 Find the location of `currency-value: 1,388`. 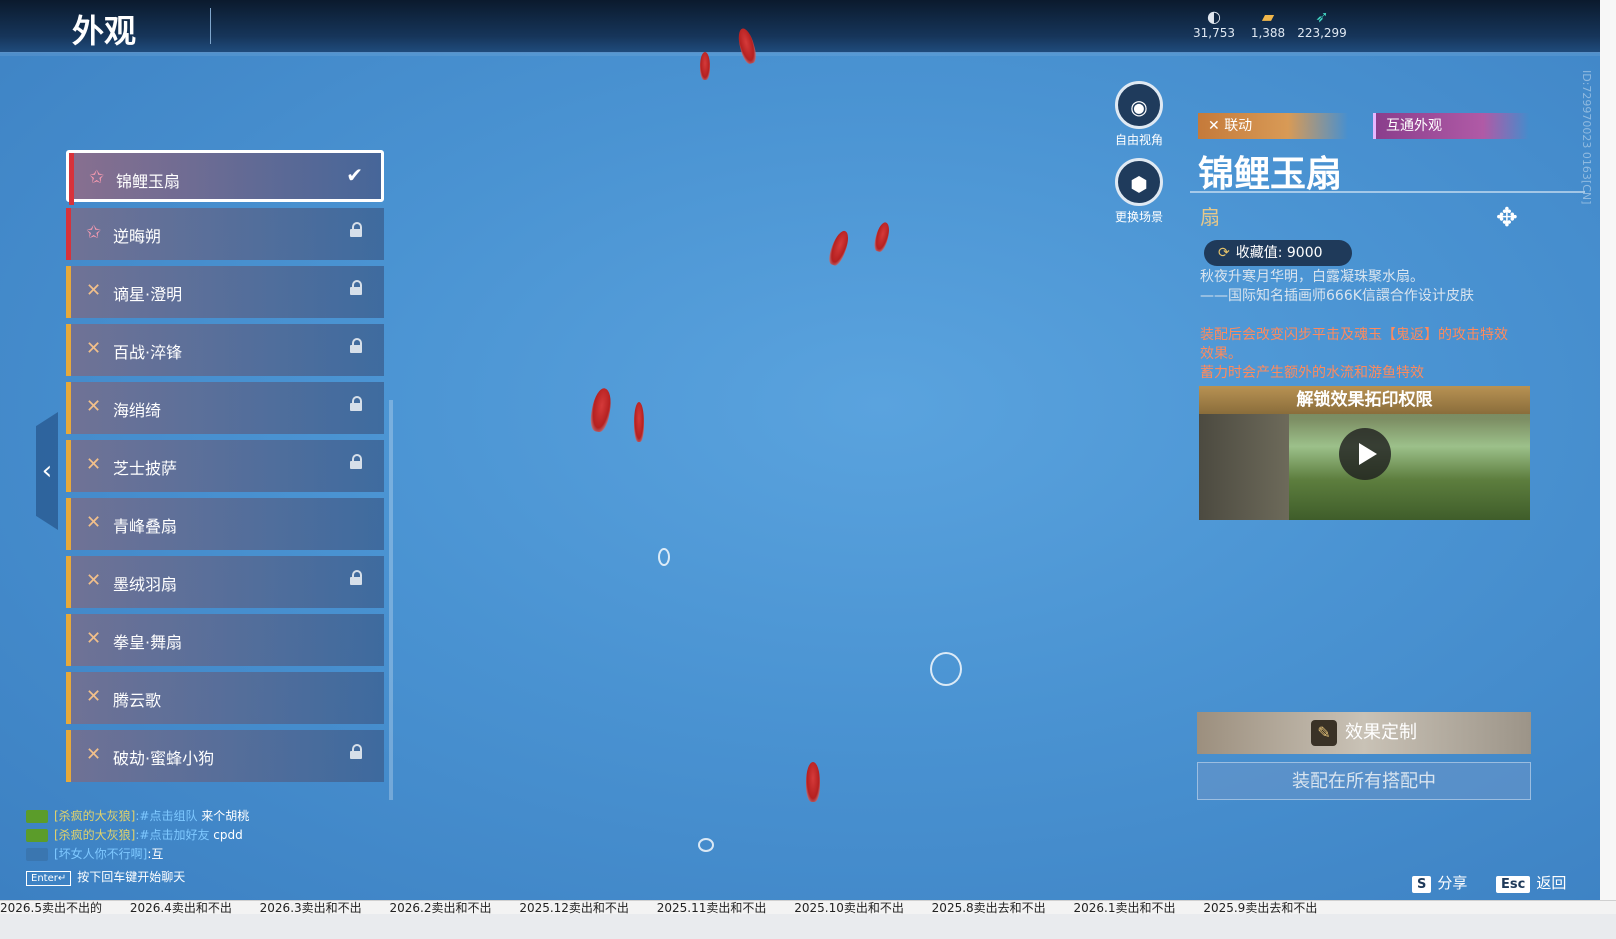

currency-value: 1,388 is located at coordinates (1268, 33).